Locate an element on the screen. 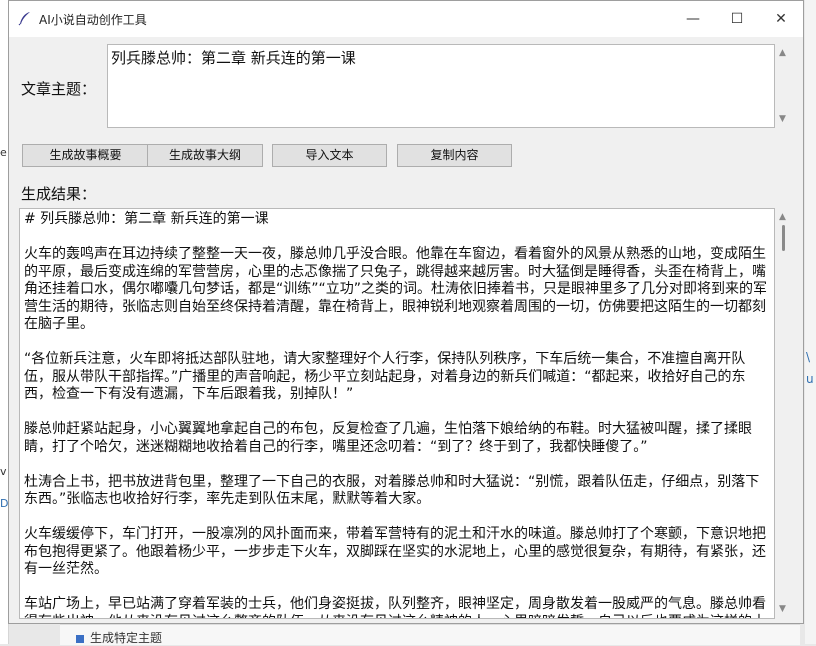 The width and height of the screenshot is (816, 646). generate-outline-button: 生成故事大纲 is located at coordinates (205, 155).